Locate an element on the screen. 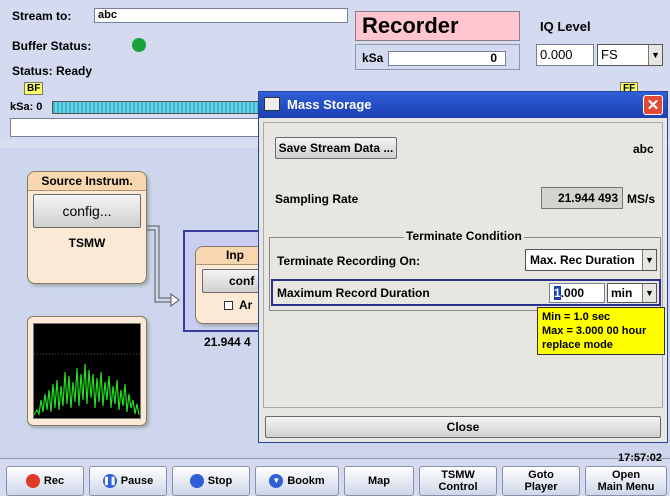  message-field is located at coordinates (137, 127).